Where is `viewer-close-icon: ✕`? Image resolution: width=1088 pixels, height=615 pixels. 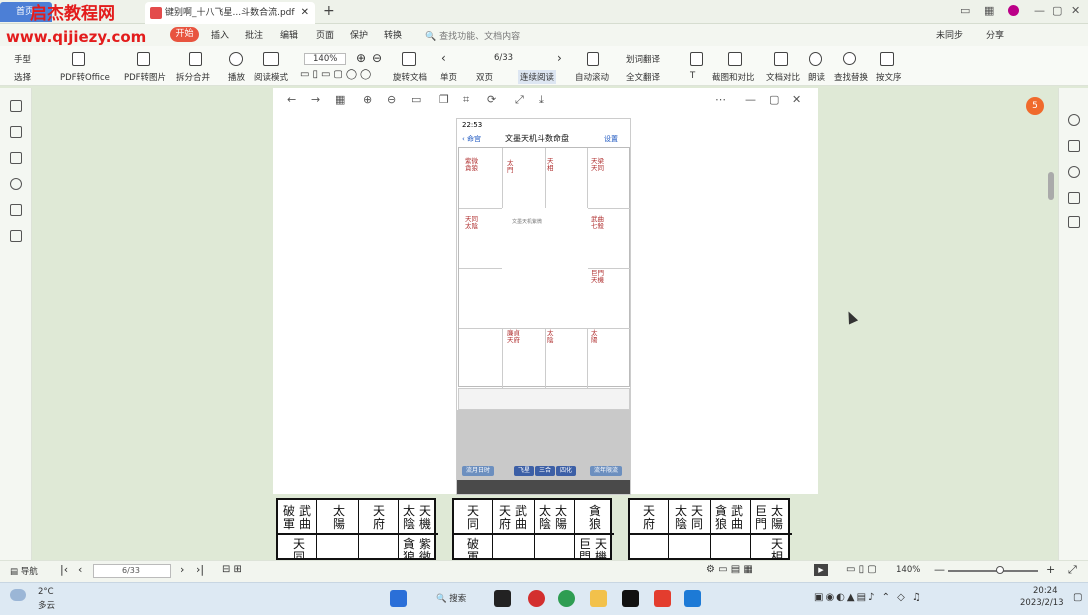 viewer-close-icon: ✕ is located at coordinates (796, 99).